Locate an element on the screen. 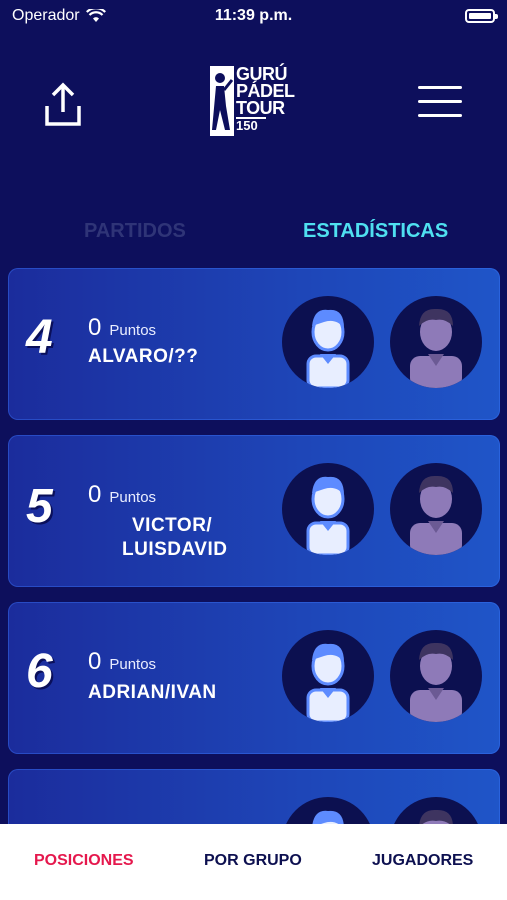 Image resolution: width=507 pixels, height=900 pixels. share-icon is located at coordinates (63, 104).